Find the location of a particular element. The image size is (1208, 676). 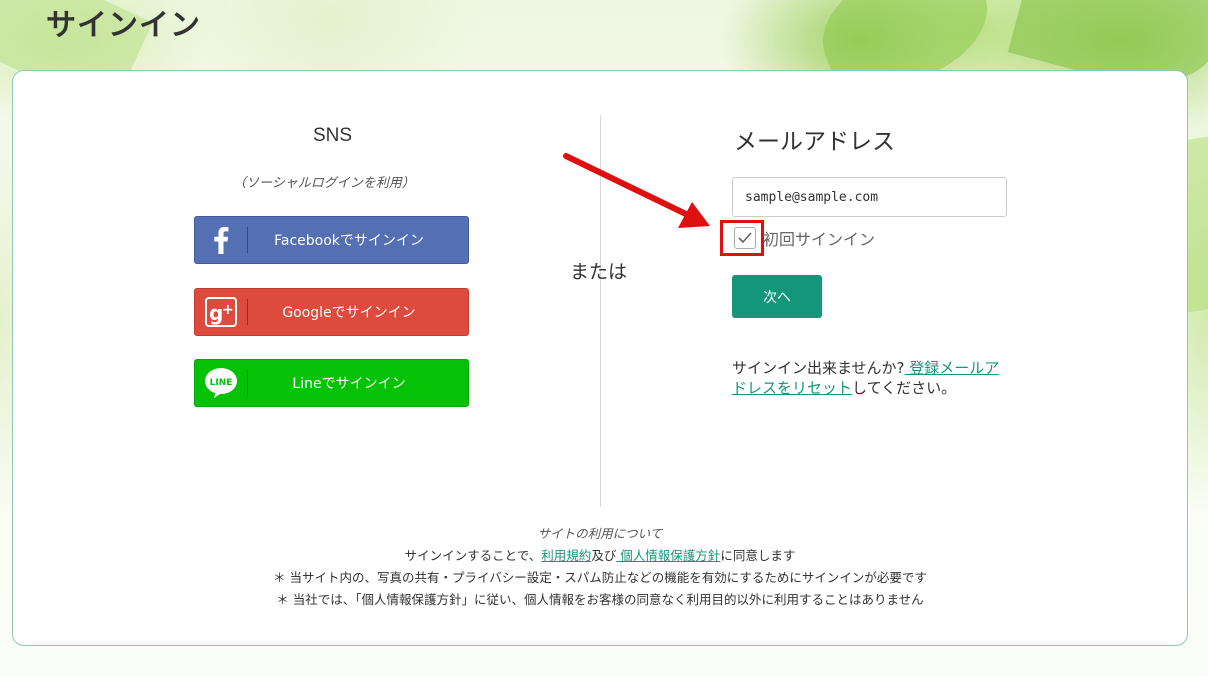

annotation-highlight-box is located at coordinates (742, 238).